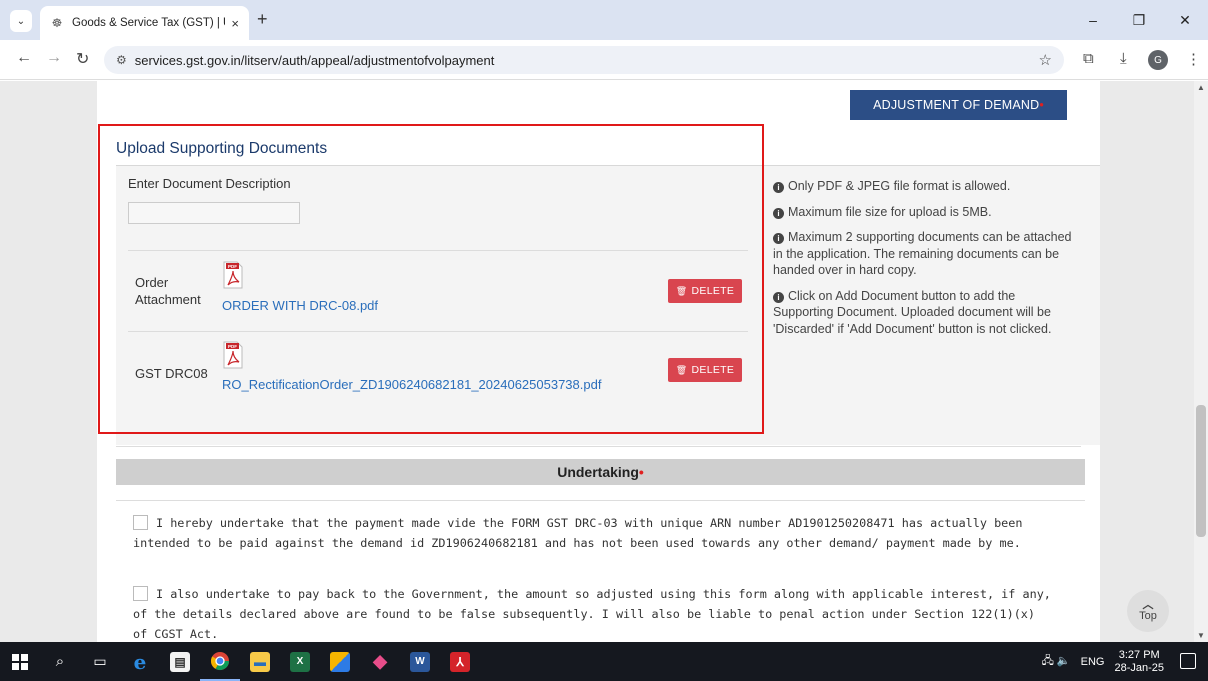 This screenshot has height=681, width=1208. I want to click on chrome-icon, so click(219, 660).